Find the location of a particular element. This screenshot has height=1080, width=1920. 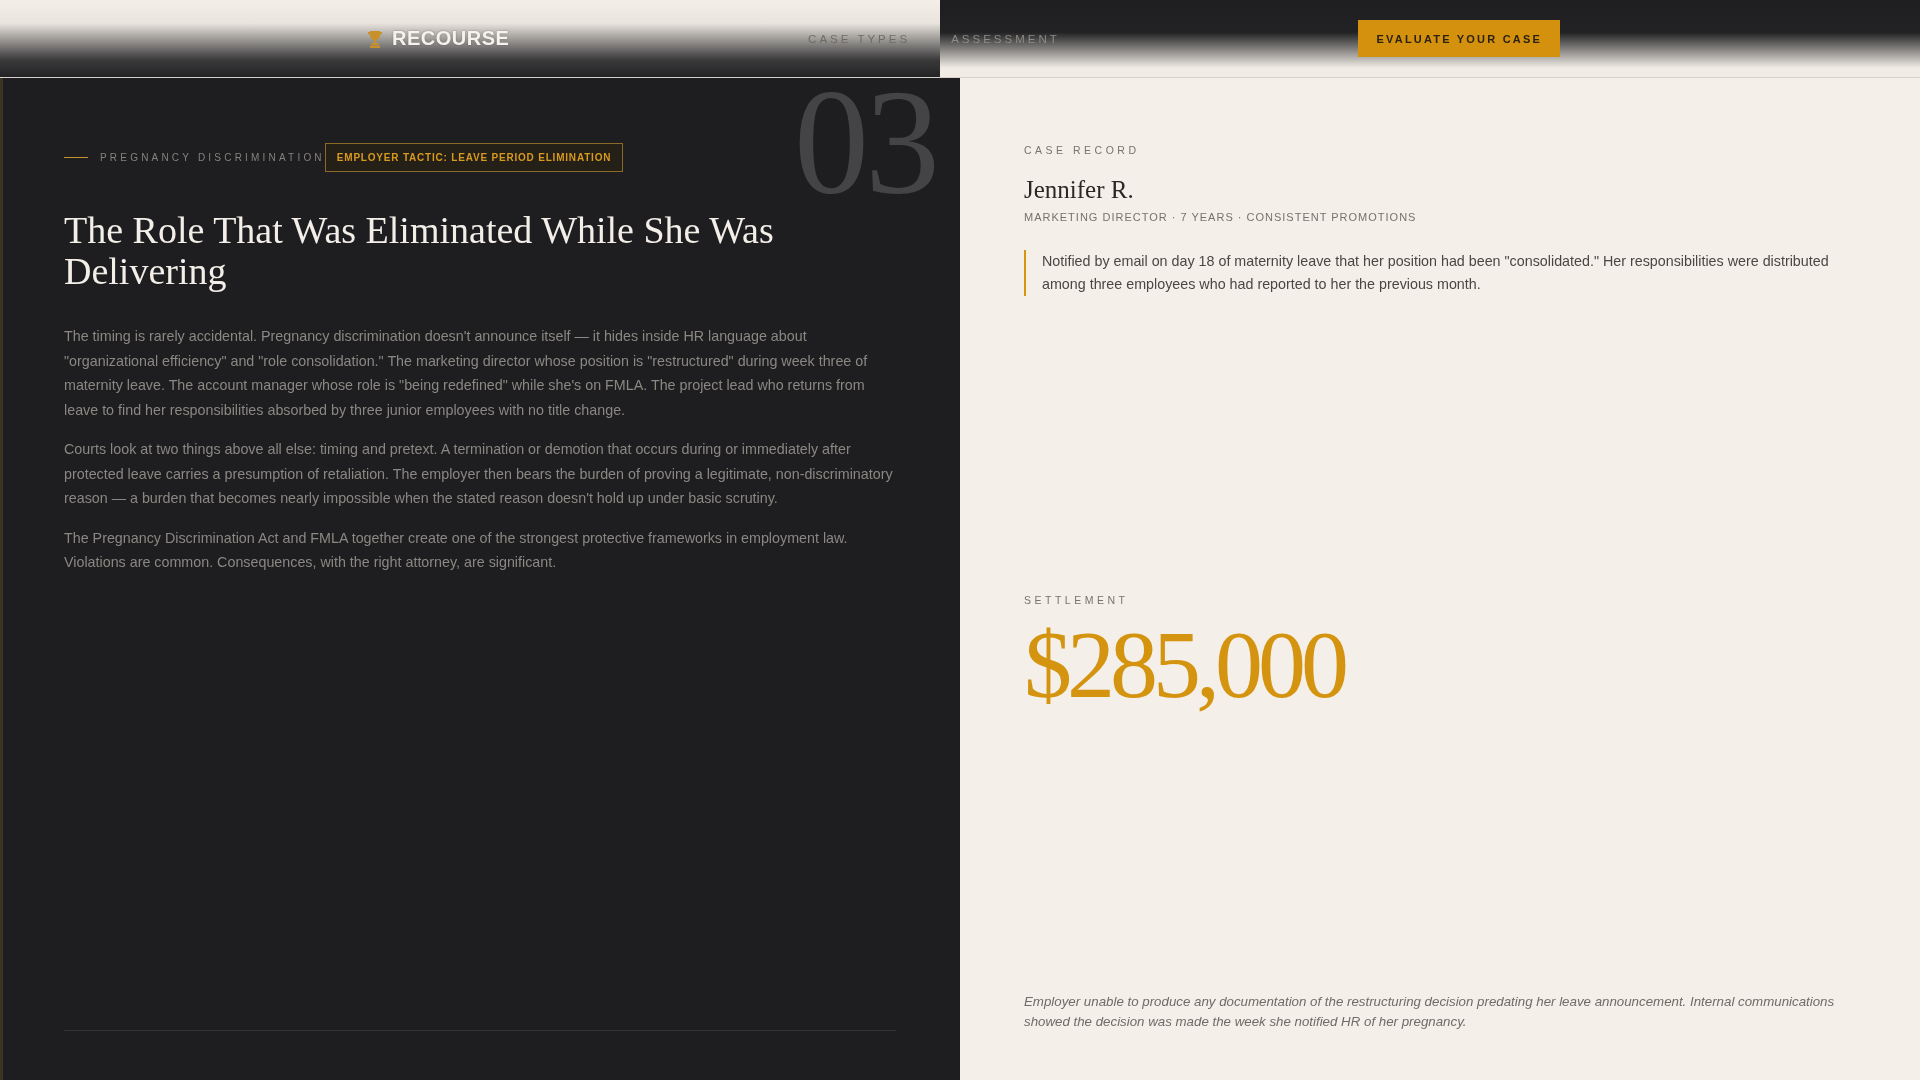

logo-text: RECOURSE is located at coordinates (451, 38).